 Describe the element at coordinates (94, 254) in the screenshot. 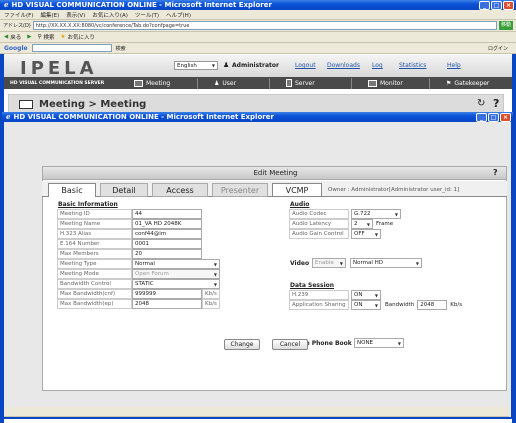

I see `max-members-label: Max Members` at that location.